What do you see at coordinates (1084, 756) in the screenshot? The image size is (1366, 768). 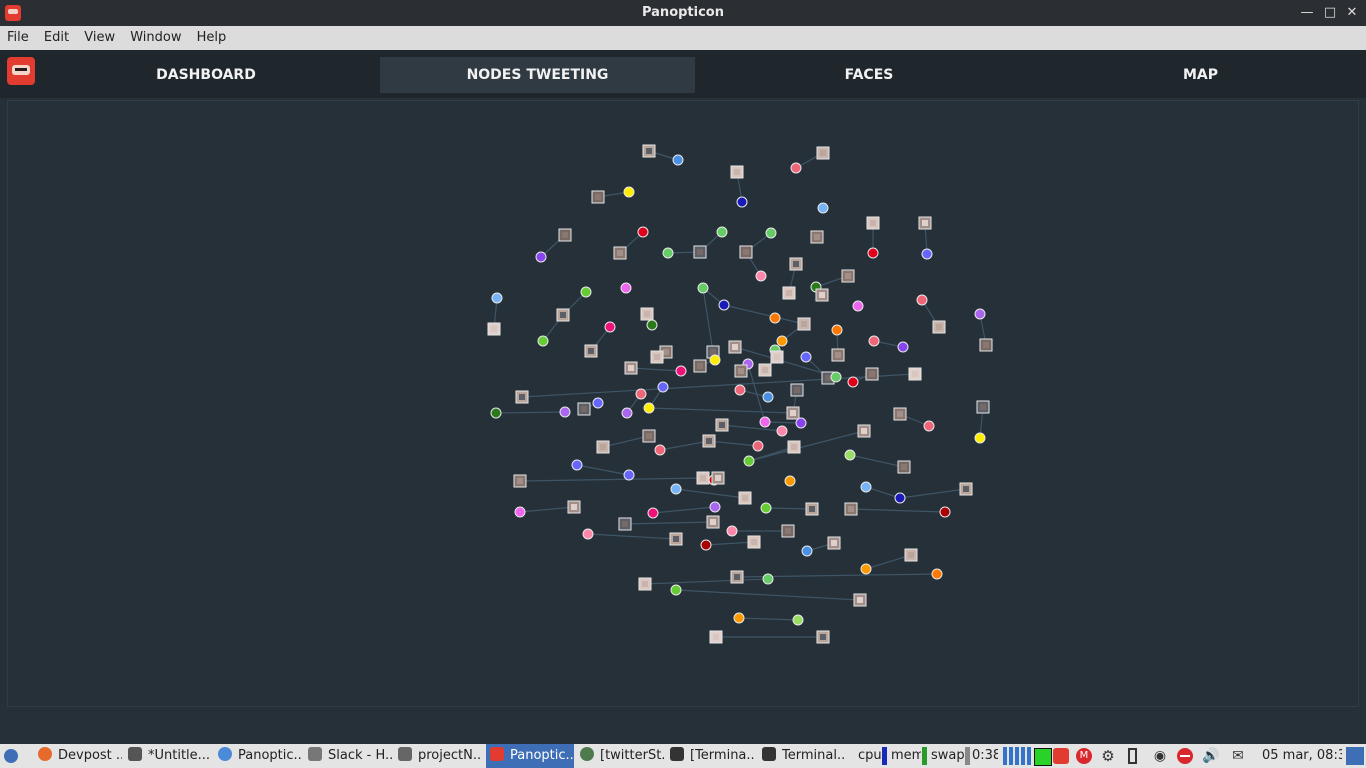 I see `mega-icon: M` at bounding box center [1084, 756].